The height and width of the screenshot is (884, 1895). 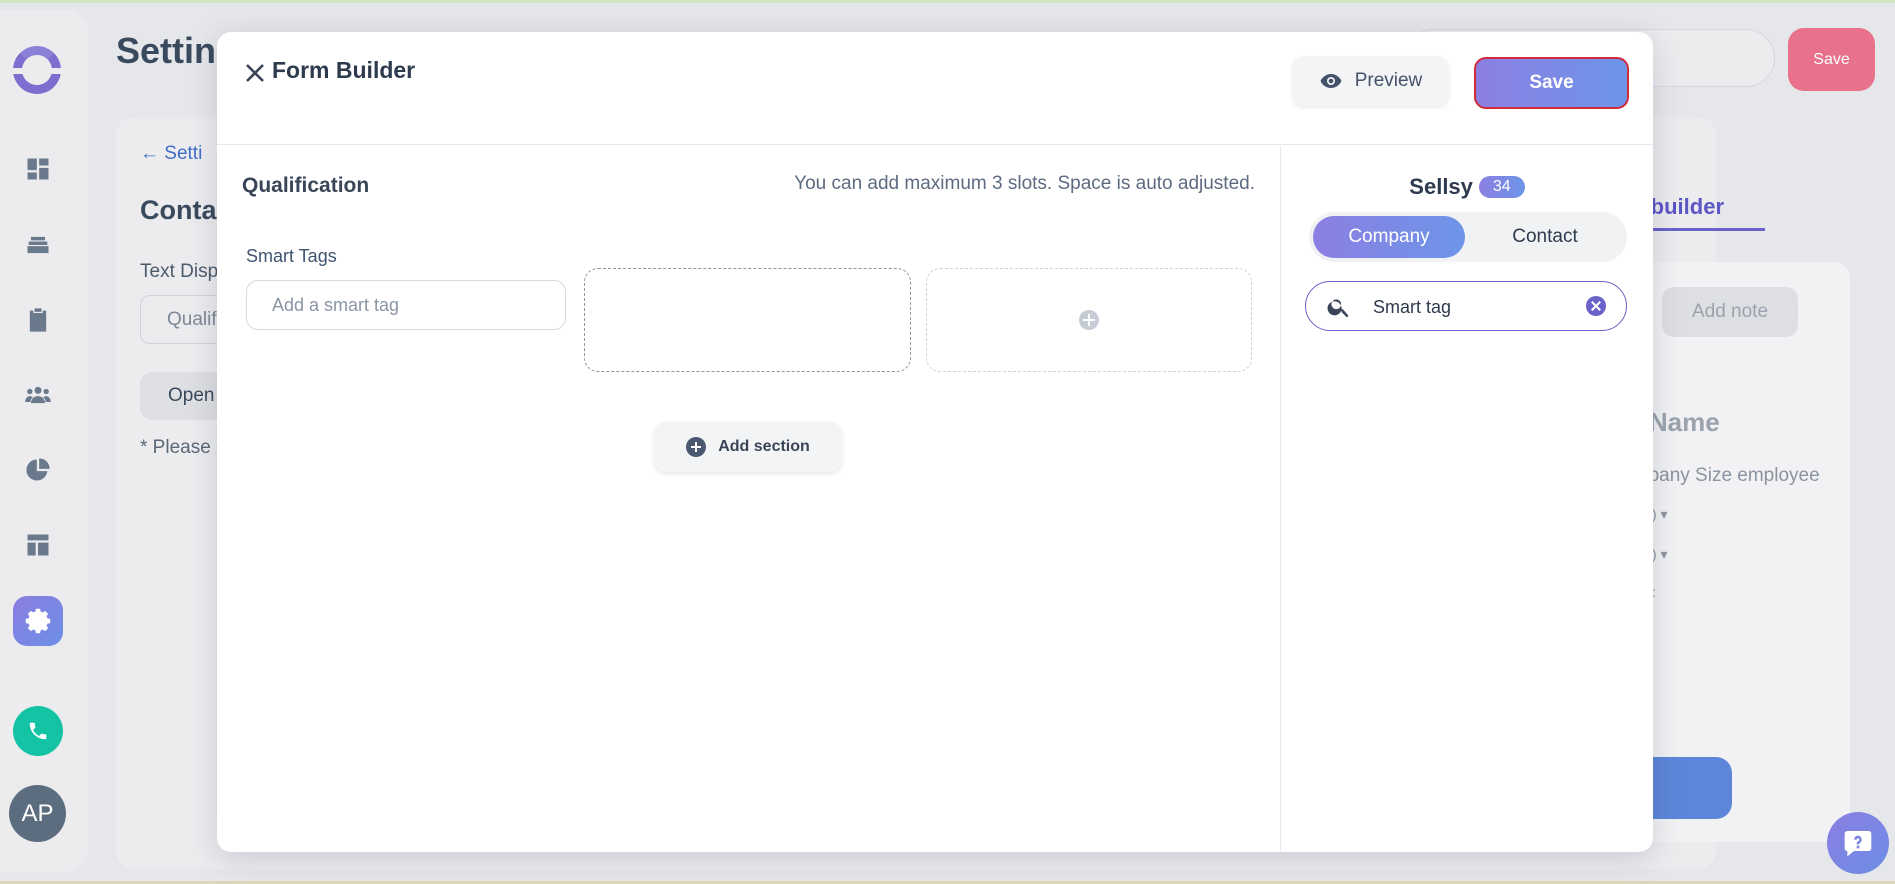 I want to click on primary-action-button, so click(x=1686, y=788).